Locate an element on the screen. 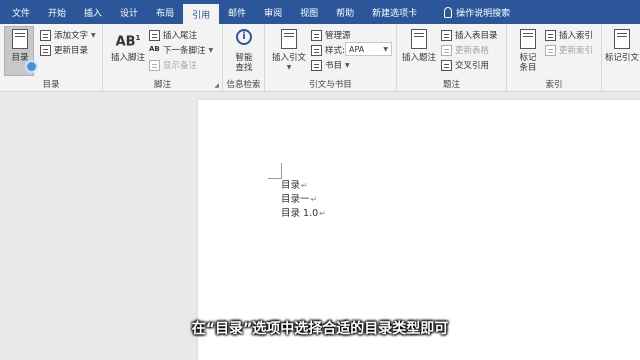 The image size is (640, 360). insert-footnote-button: AB1 插入脚注 is located at coordinates (128, 45).